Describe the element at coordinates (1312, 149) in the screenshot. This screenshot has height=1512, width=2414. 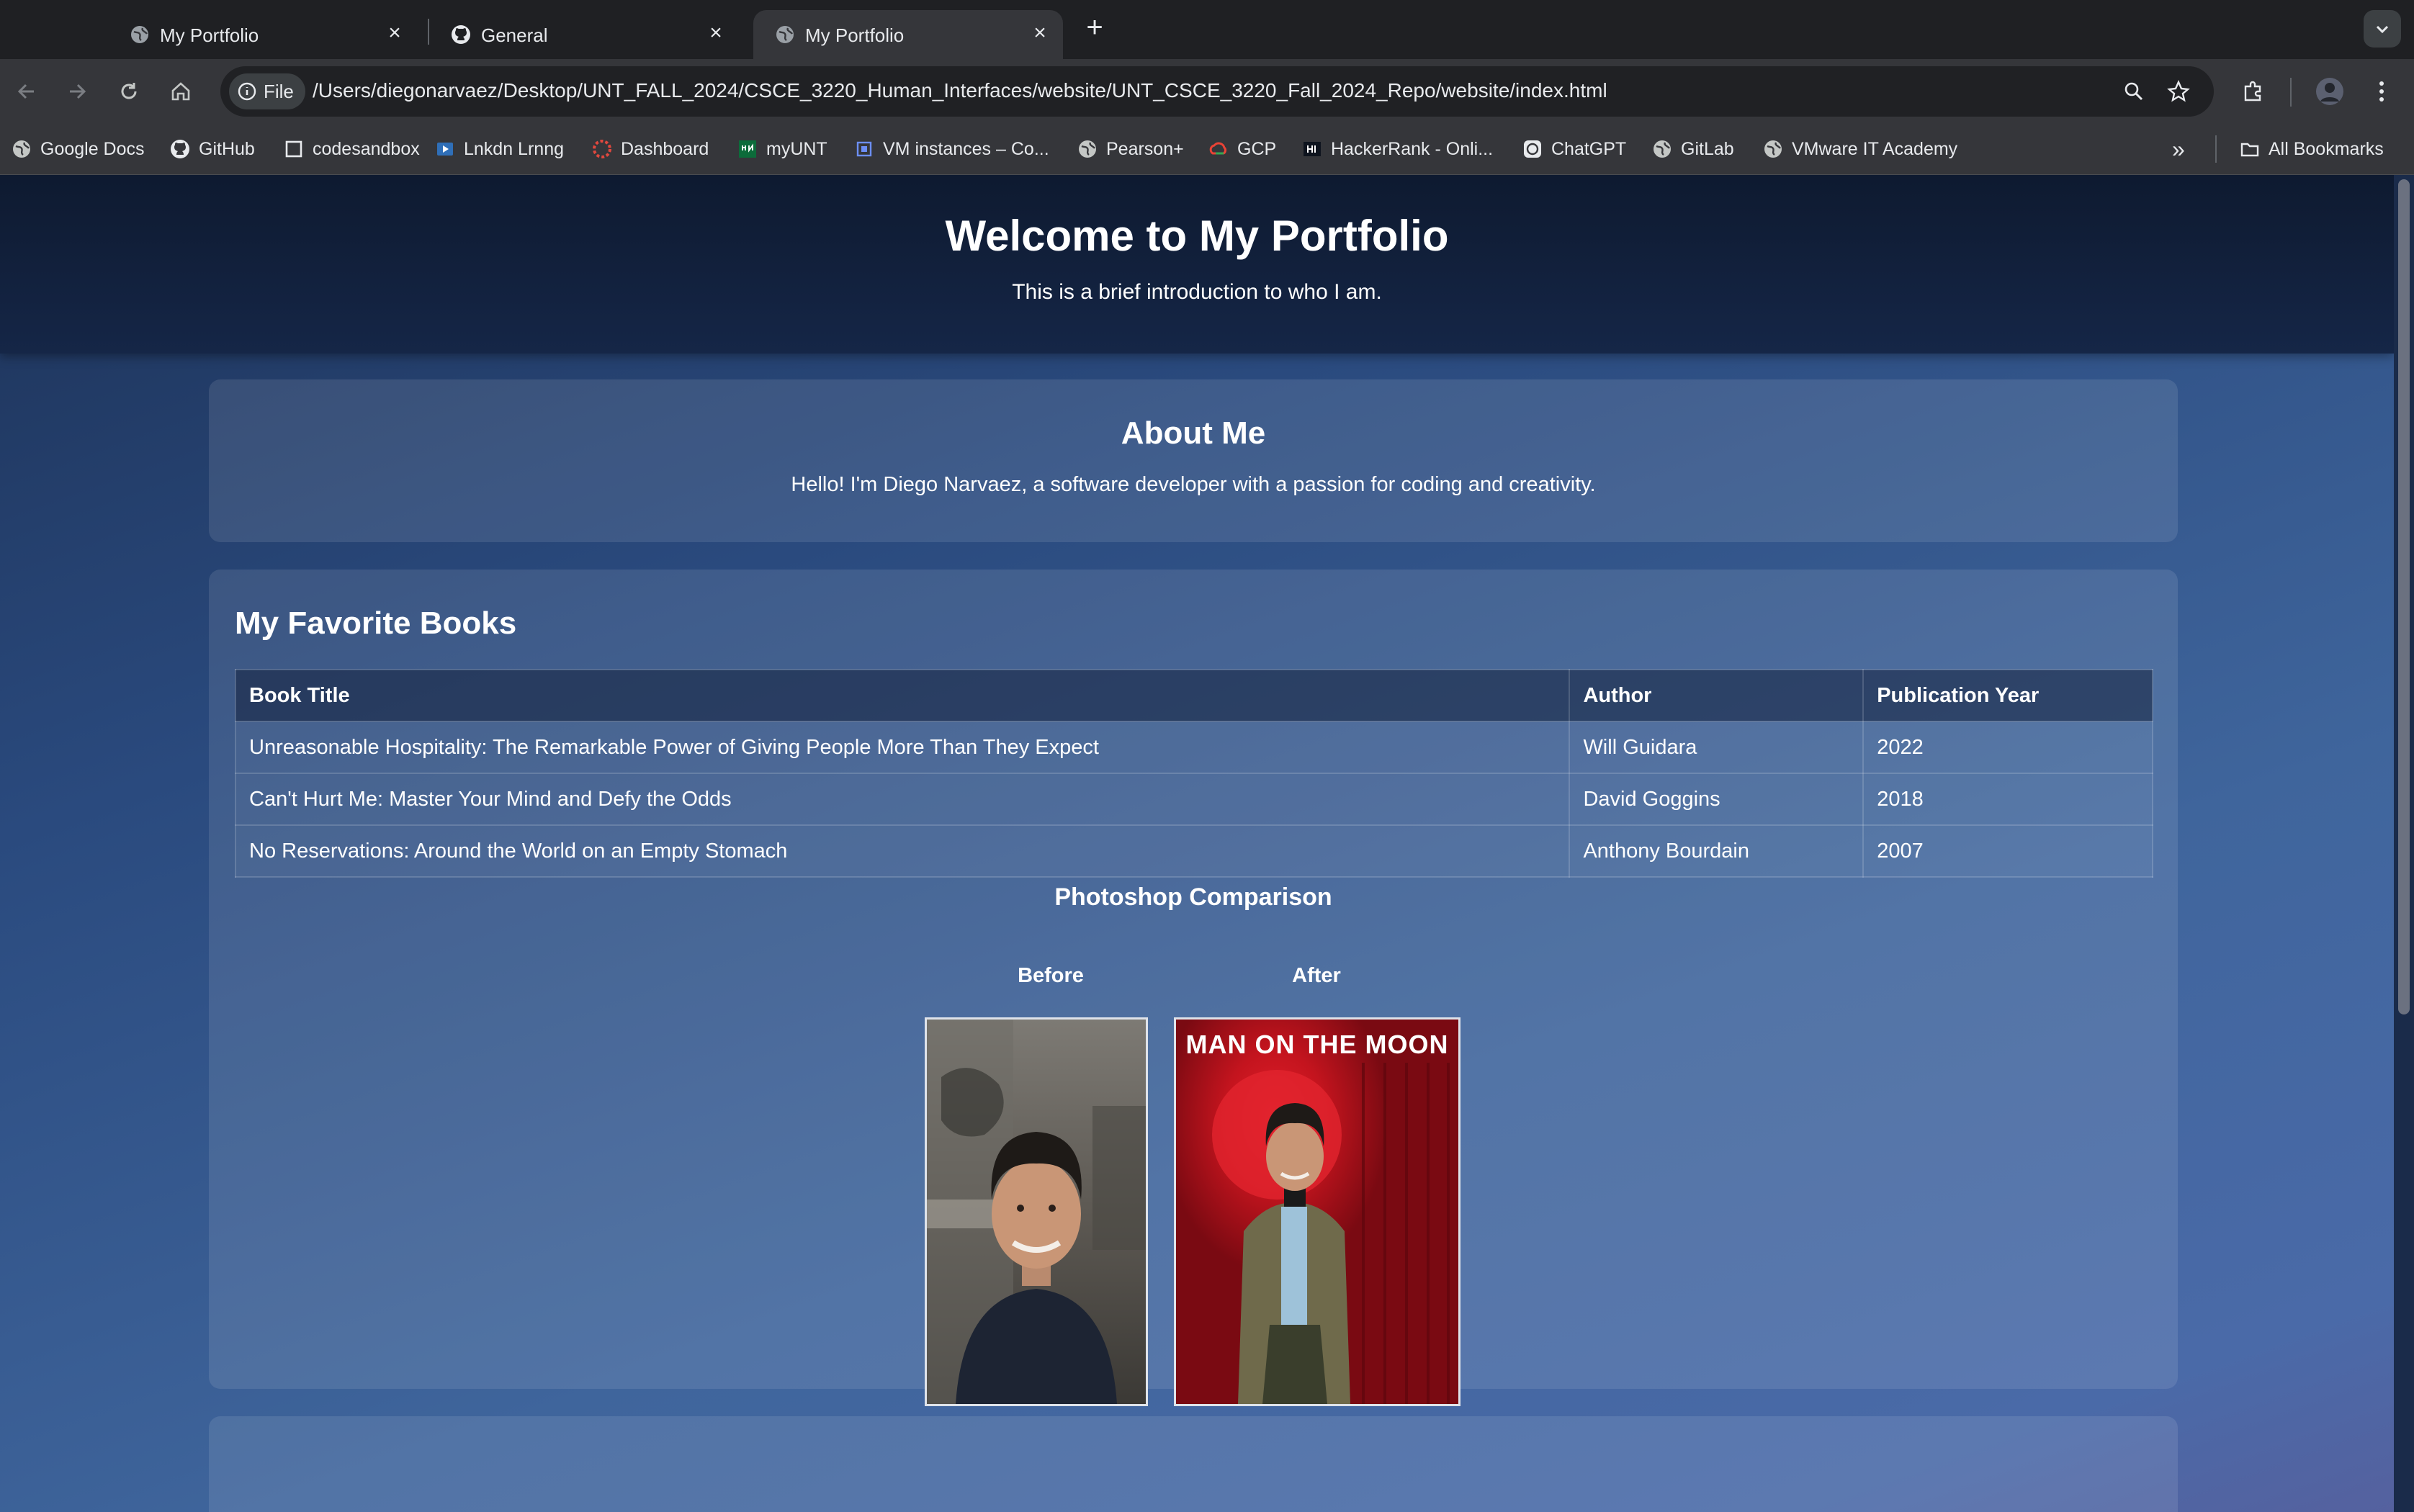
I see `hackerrank-icon` at that location.